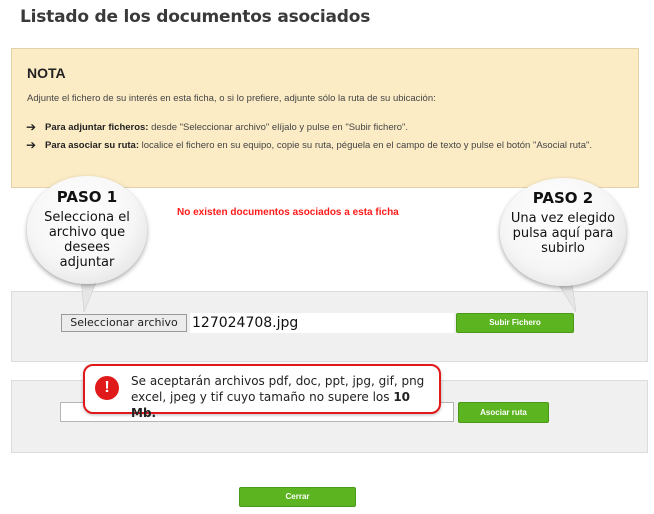 The height and width of the screenshot is (514, 654). What do you see at coordinates (322, 323) in the screenshot?
I see `selected-file-name: 127024708.jpg` at bounding box center [322, 323].